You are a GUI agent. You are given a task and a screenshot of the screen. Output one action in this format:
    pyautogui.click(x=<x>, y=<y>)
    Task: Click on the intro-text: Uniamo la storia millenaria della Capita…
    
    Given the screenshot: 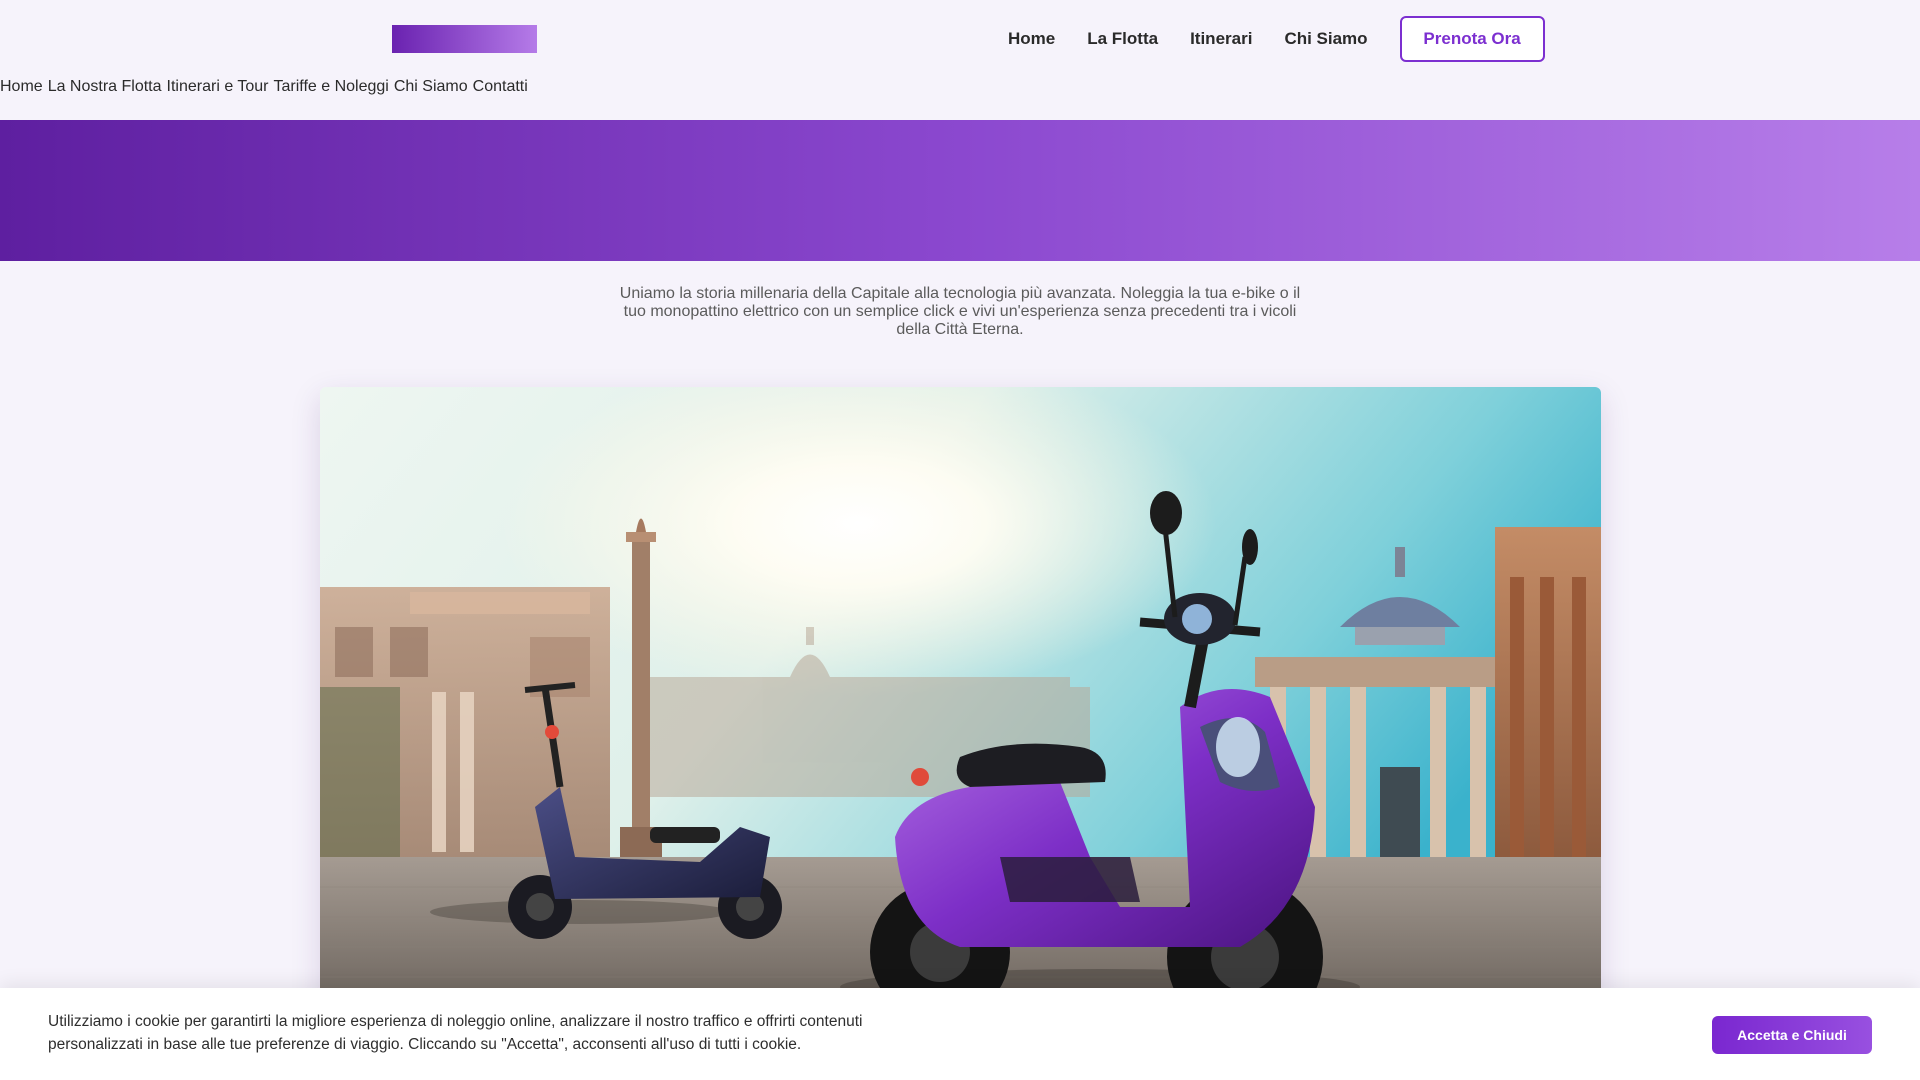 What is the action you would take?
    pyautogui.click(x=960, y=311)
    